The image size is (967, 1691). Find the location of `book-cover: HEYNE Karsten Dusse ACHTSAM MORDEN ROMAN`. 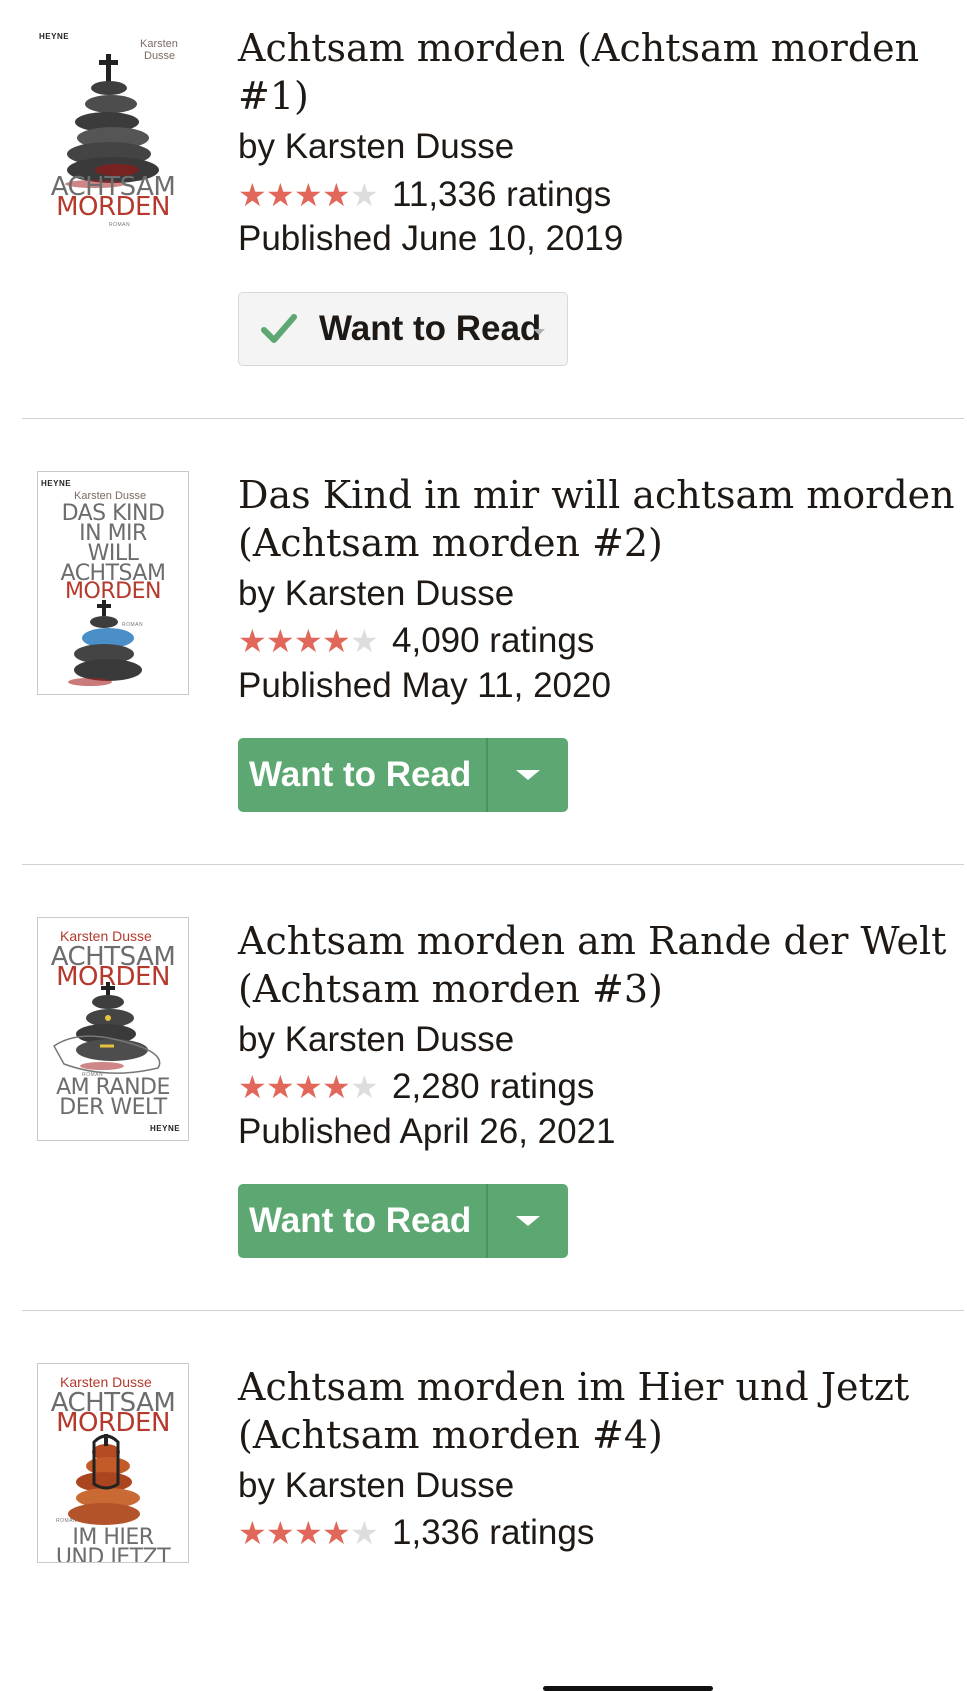

book-cover: HEYNE Karsten Dusse ACHTSAM MORDEN ROMAN is located at coordinates (113, 134).